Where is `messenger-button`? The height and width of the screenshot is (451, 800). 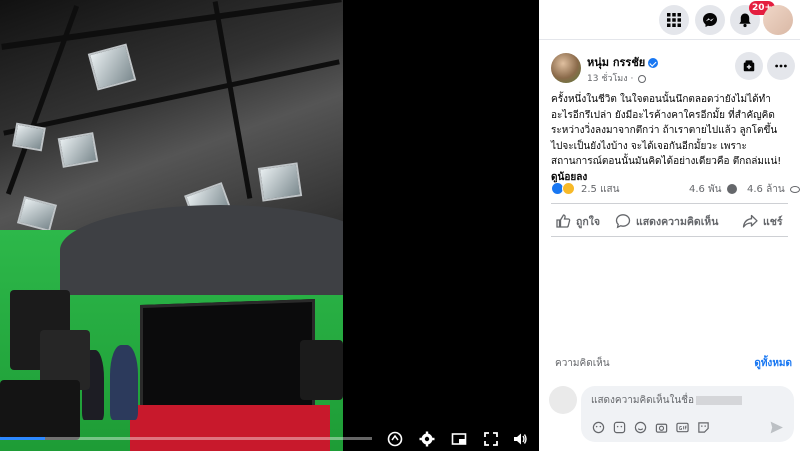
messenger-button is located at coordinates (710, 20).